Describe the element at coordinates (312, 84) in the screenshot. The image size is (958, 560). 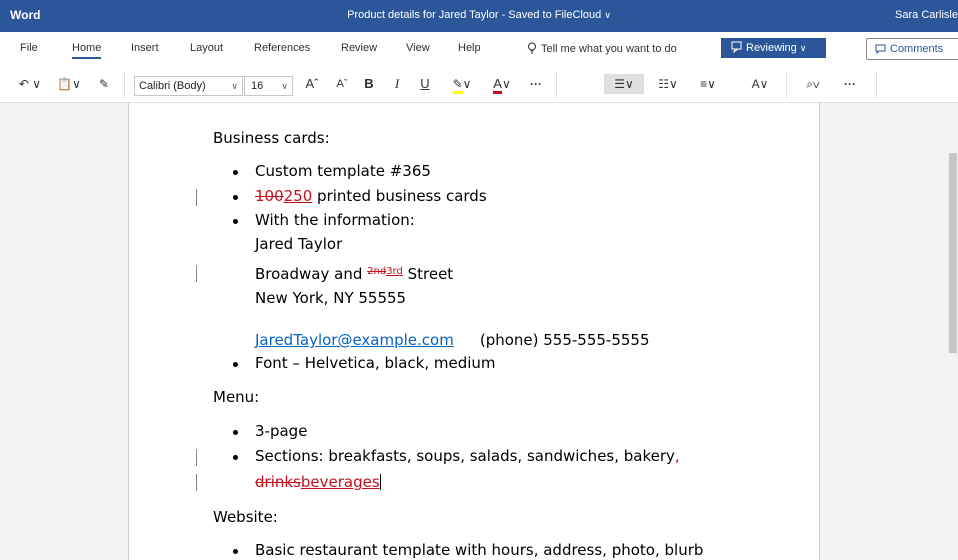
I see `grow-font-icon: Aˆ` at that location.